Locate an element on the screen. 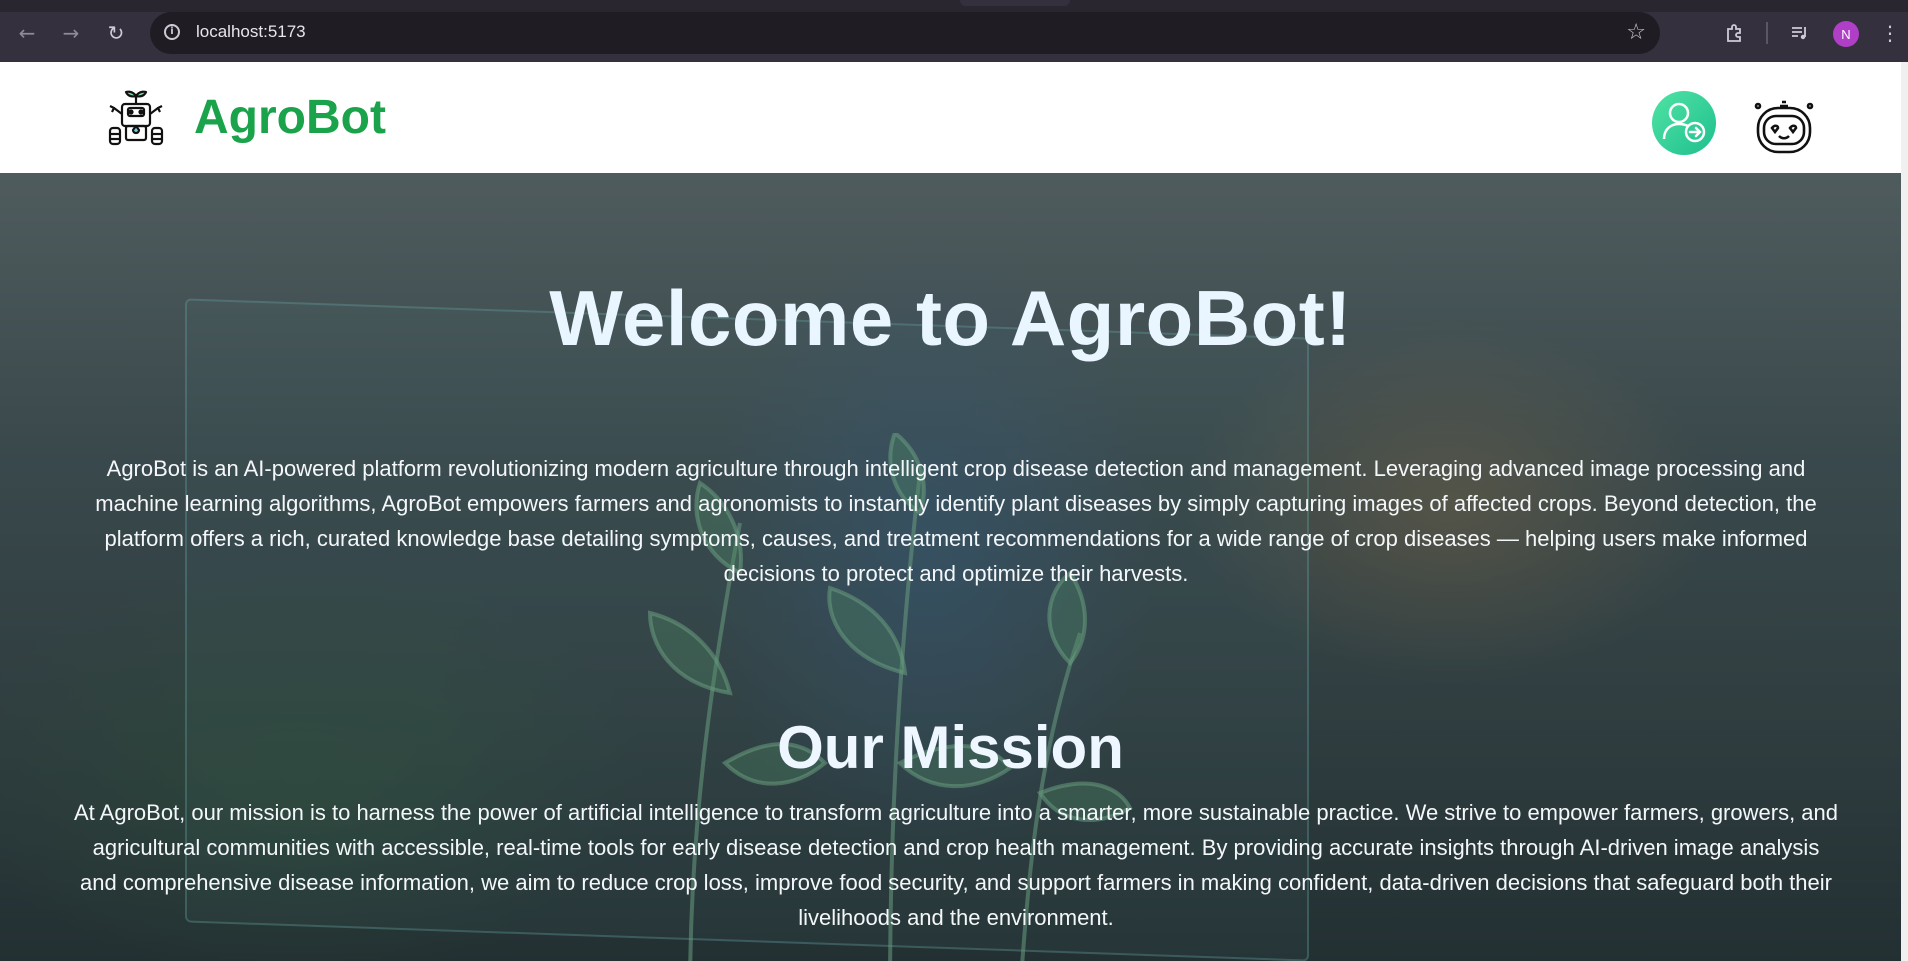 This screenshot has width=1908, height=961. tab-strip is located at coordinates (954, 6).